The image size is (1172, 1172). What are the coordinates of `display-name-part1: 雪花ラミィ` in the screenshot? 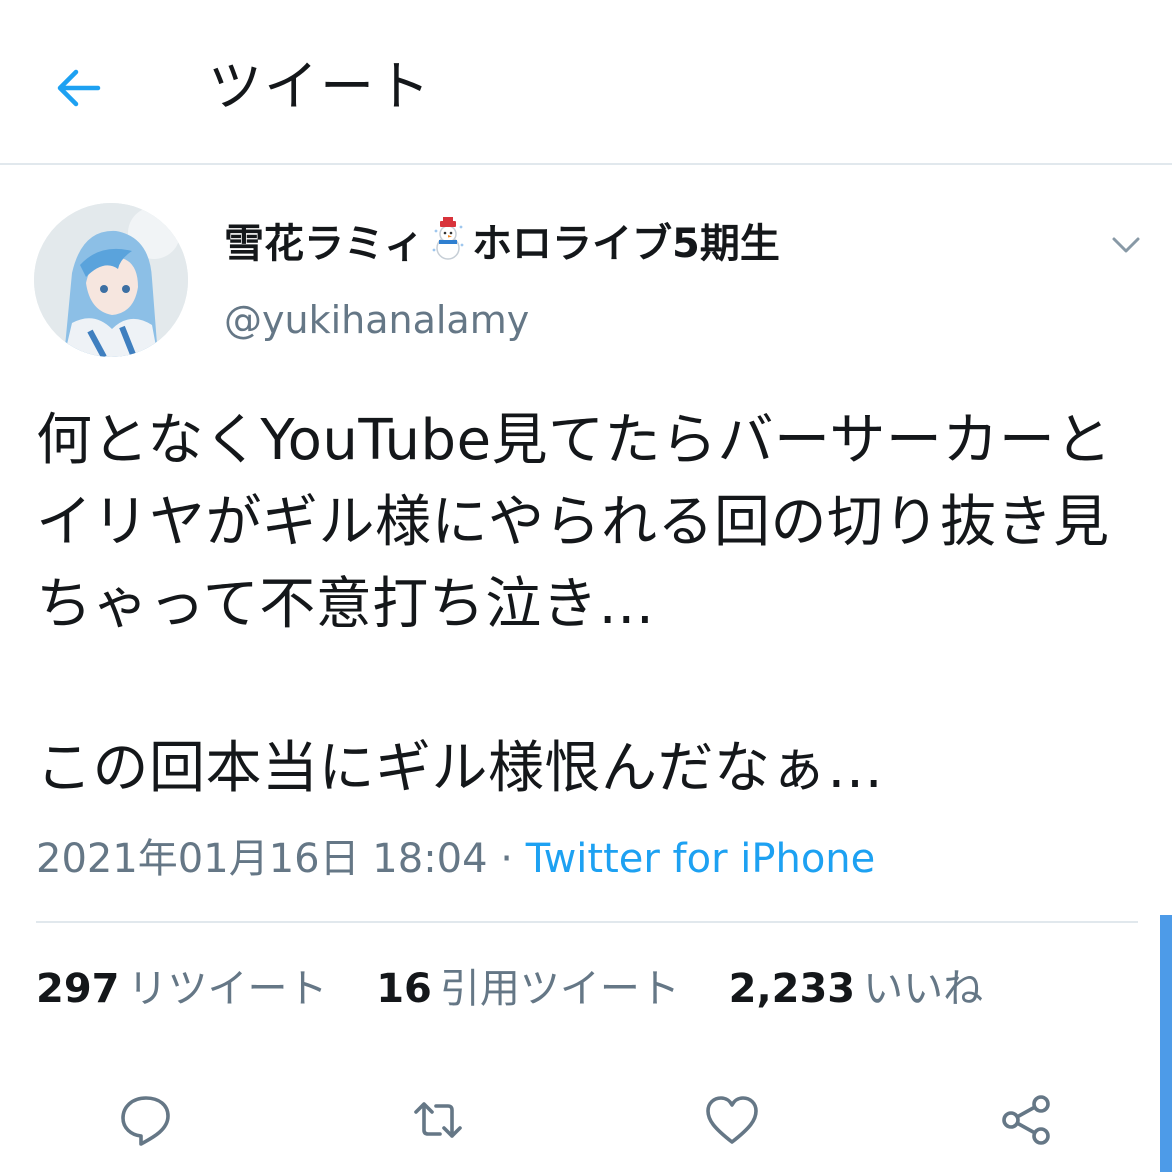 It's located at (324, 244).